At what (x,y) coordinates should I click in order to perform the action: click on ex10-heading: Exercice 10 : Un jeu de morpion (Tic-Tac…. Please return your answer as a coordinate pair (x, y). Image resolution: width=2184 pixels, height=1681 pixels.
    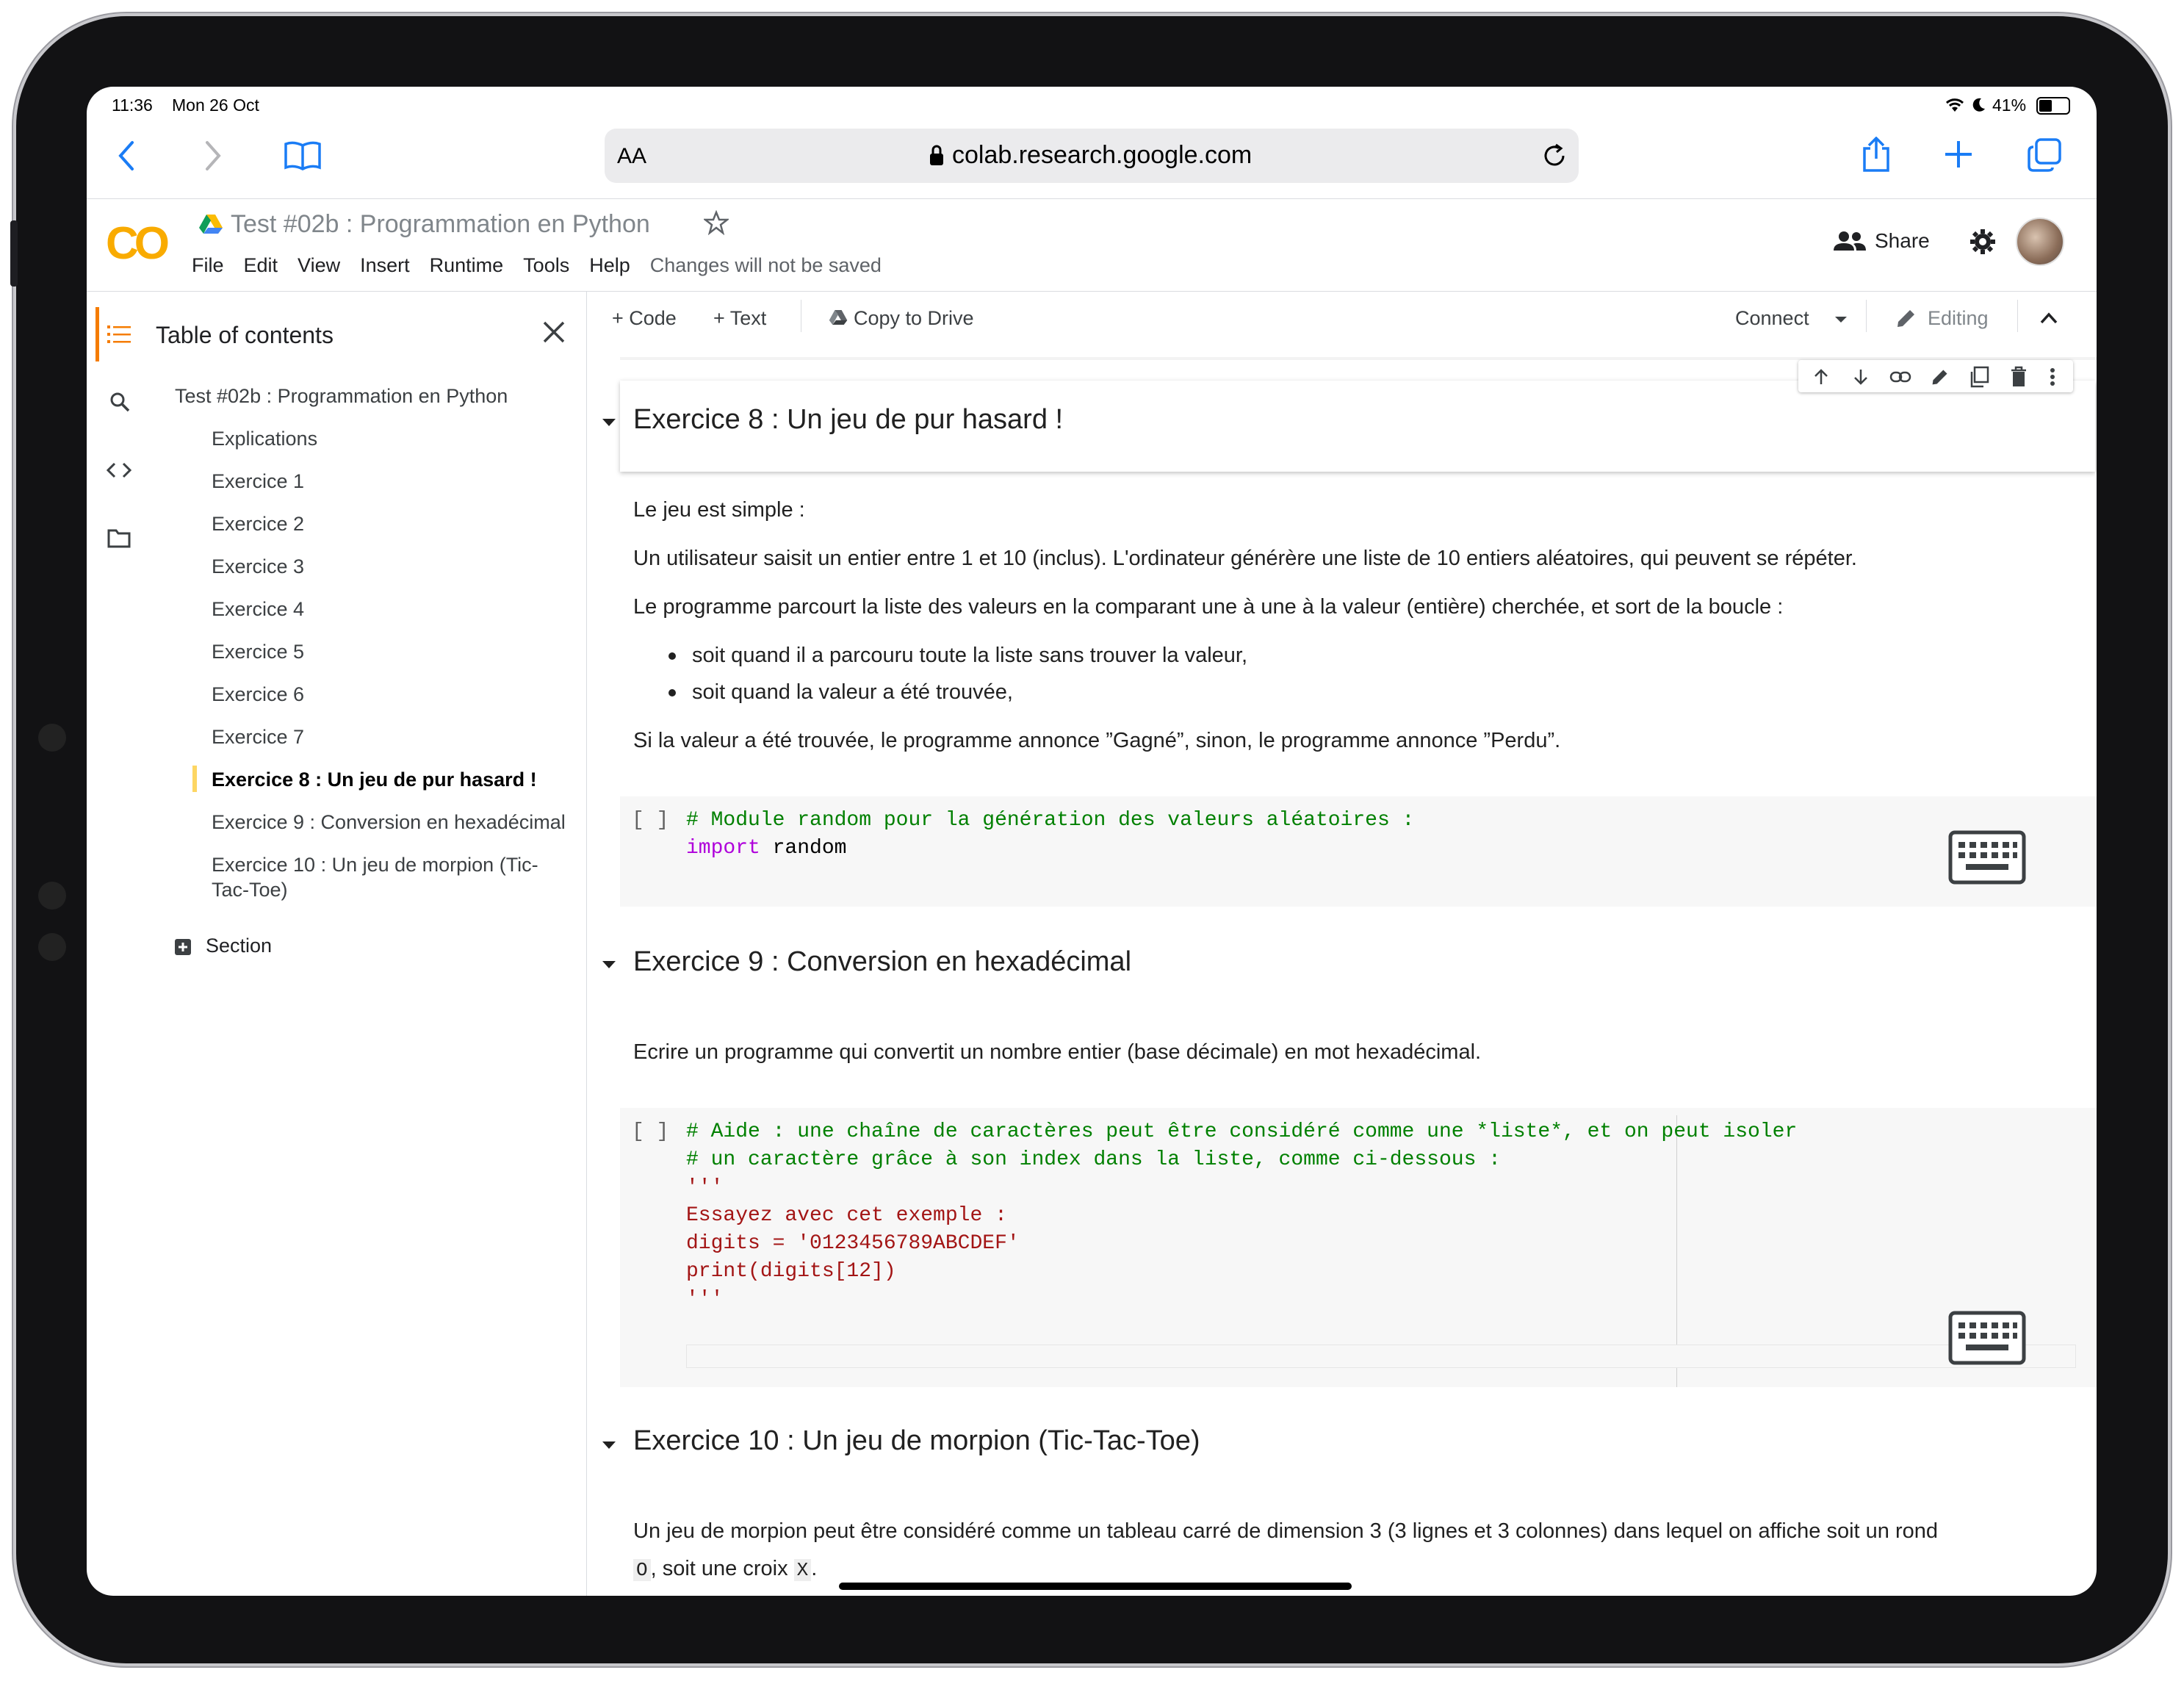
    Looking at the image, I should click on (916, 1440).